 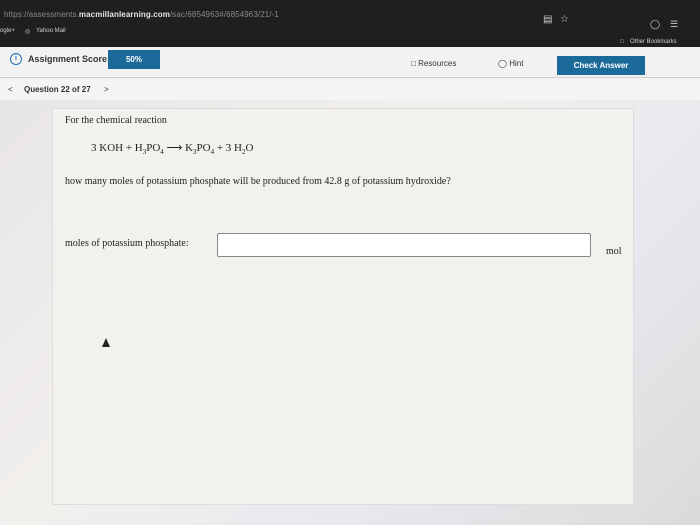 What do you see at coordinates (51, 31) in the screenshot?
I see `bookmark-item: Yahoo Mail` at bounding box center [51, 31].